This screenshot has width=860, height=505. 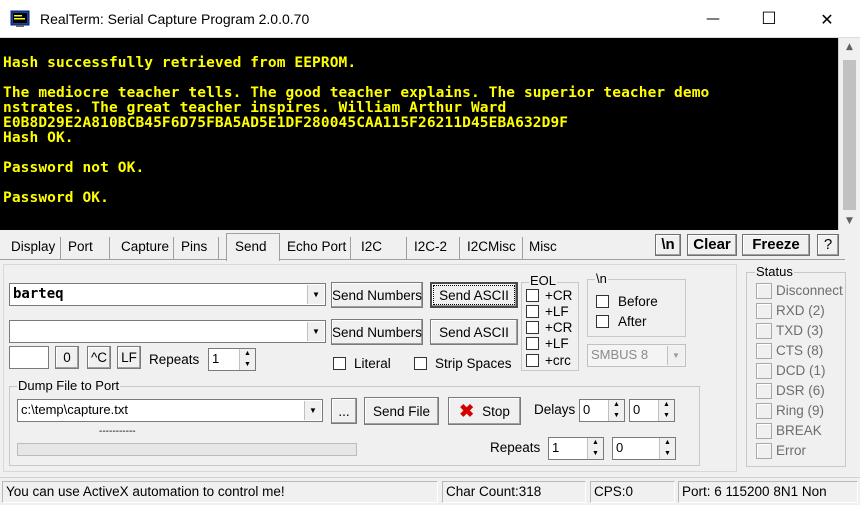 I want to click on terminal-scrollbar: ▲ ▼, so click(x=849, y=134).